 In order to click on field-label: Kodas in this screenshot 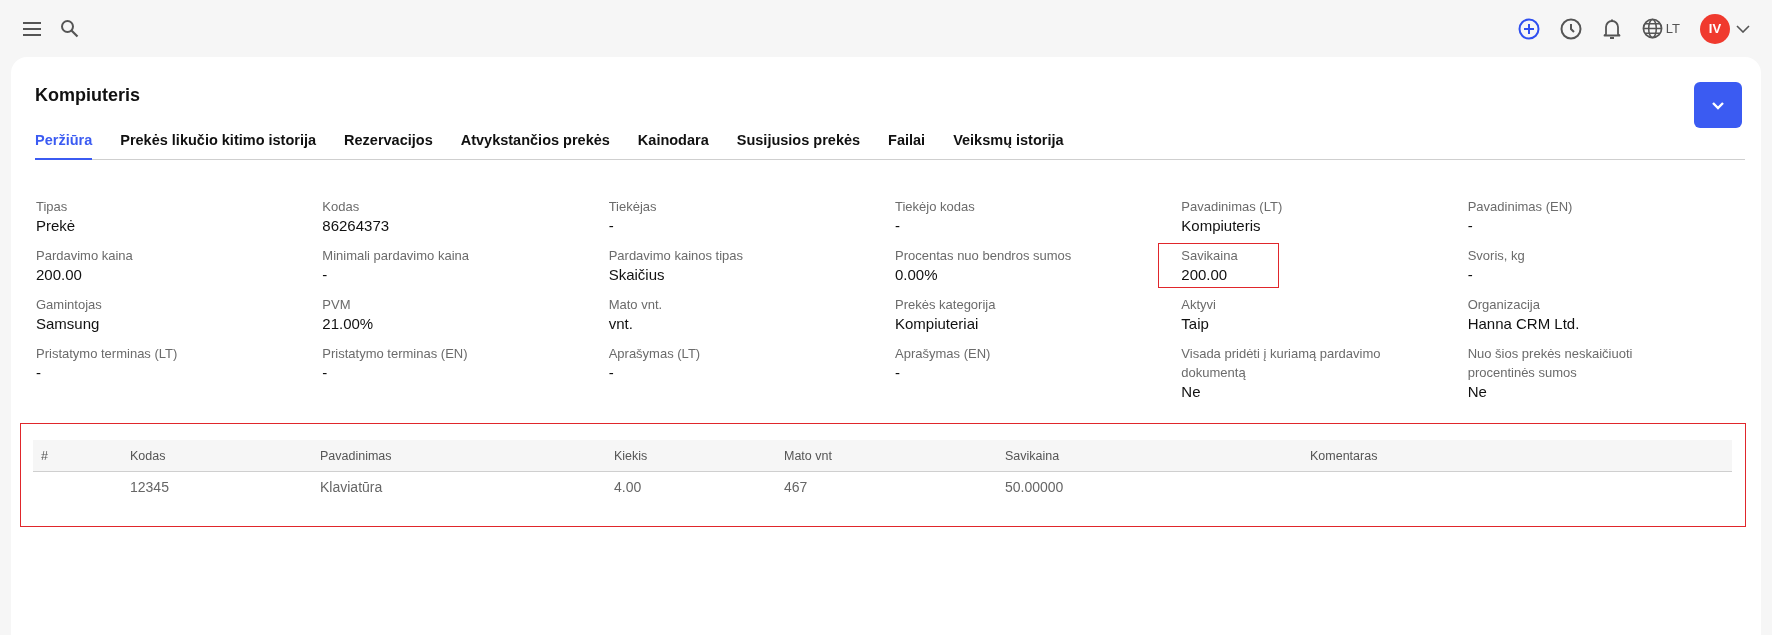, I will do `click(341, 207)`.